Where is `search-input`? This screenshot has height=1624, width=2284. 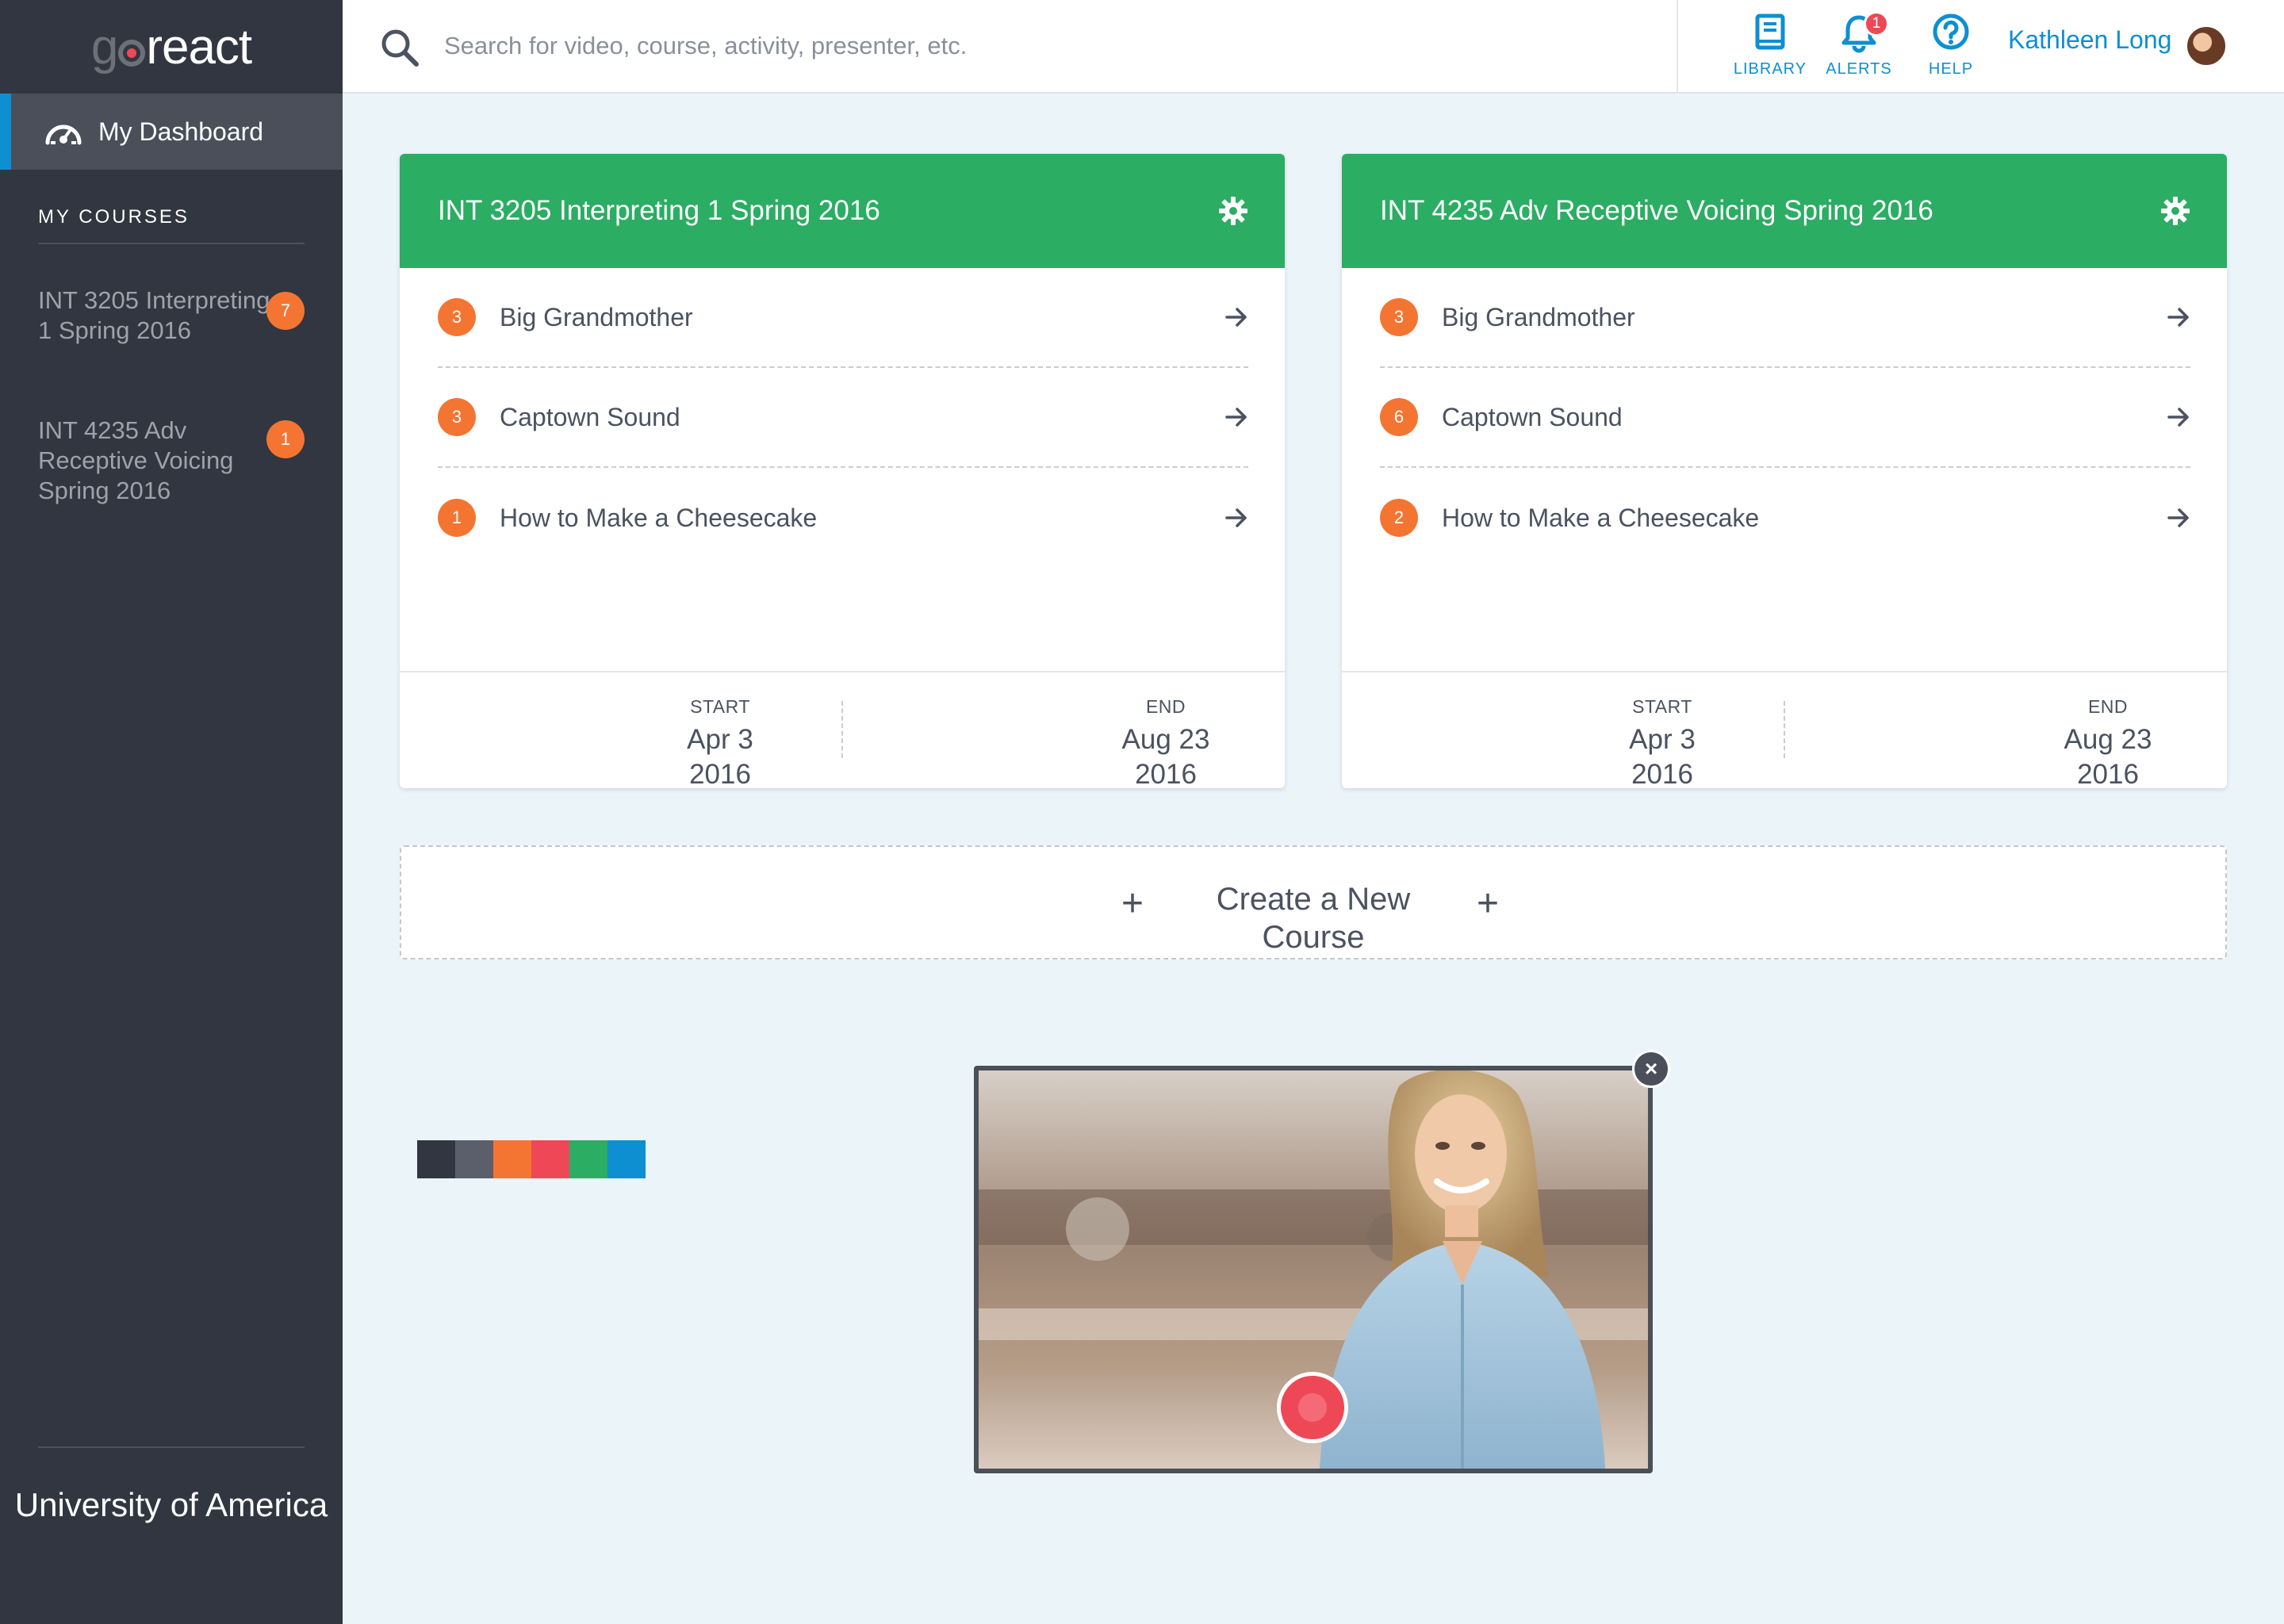
search-input is located at coordinates (1039, 46).